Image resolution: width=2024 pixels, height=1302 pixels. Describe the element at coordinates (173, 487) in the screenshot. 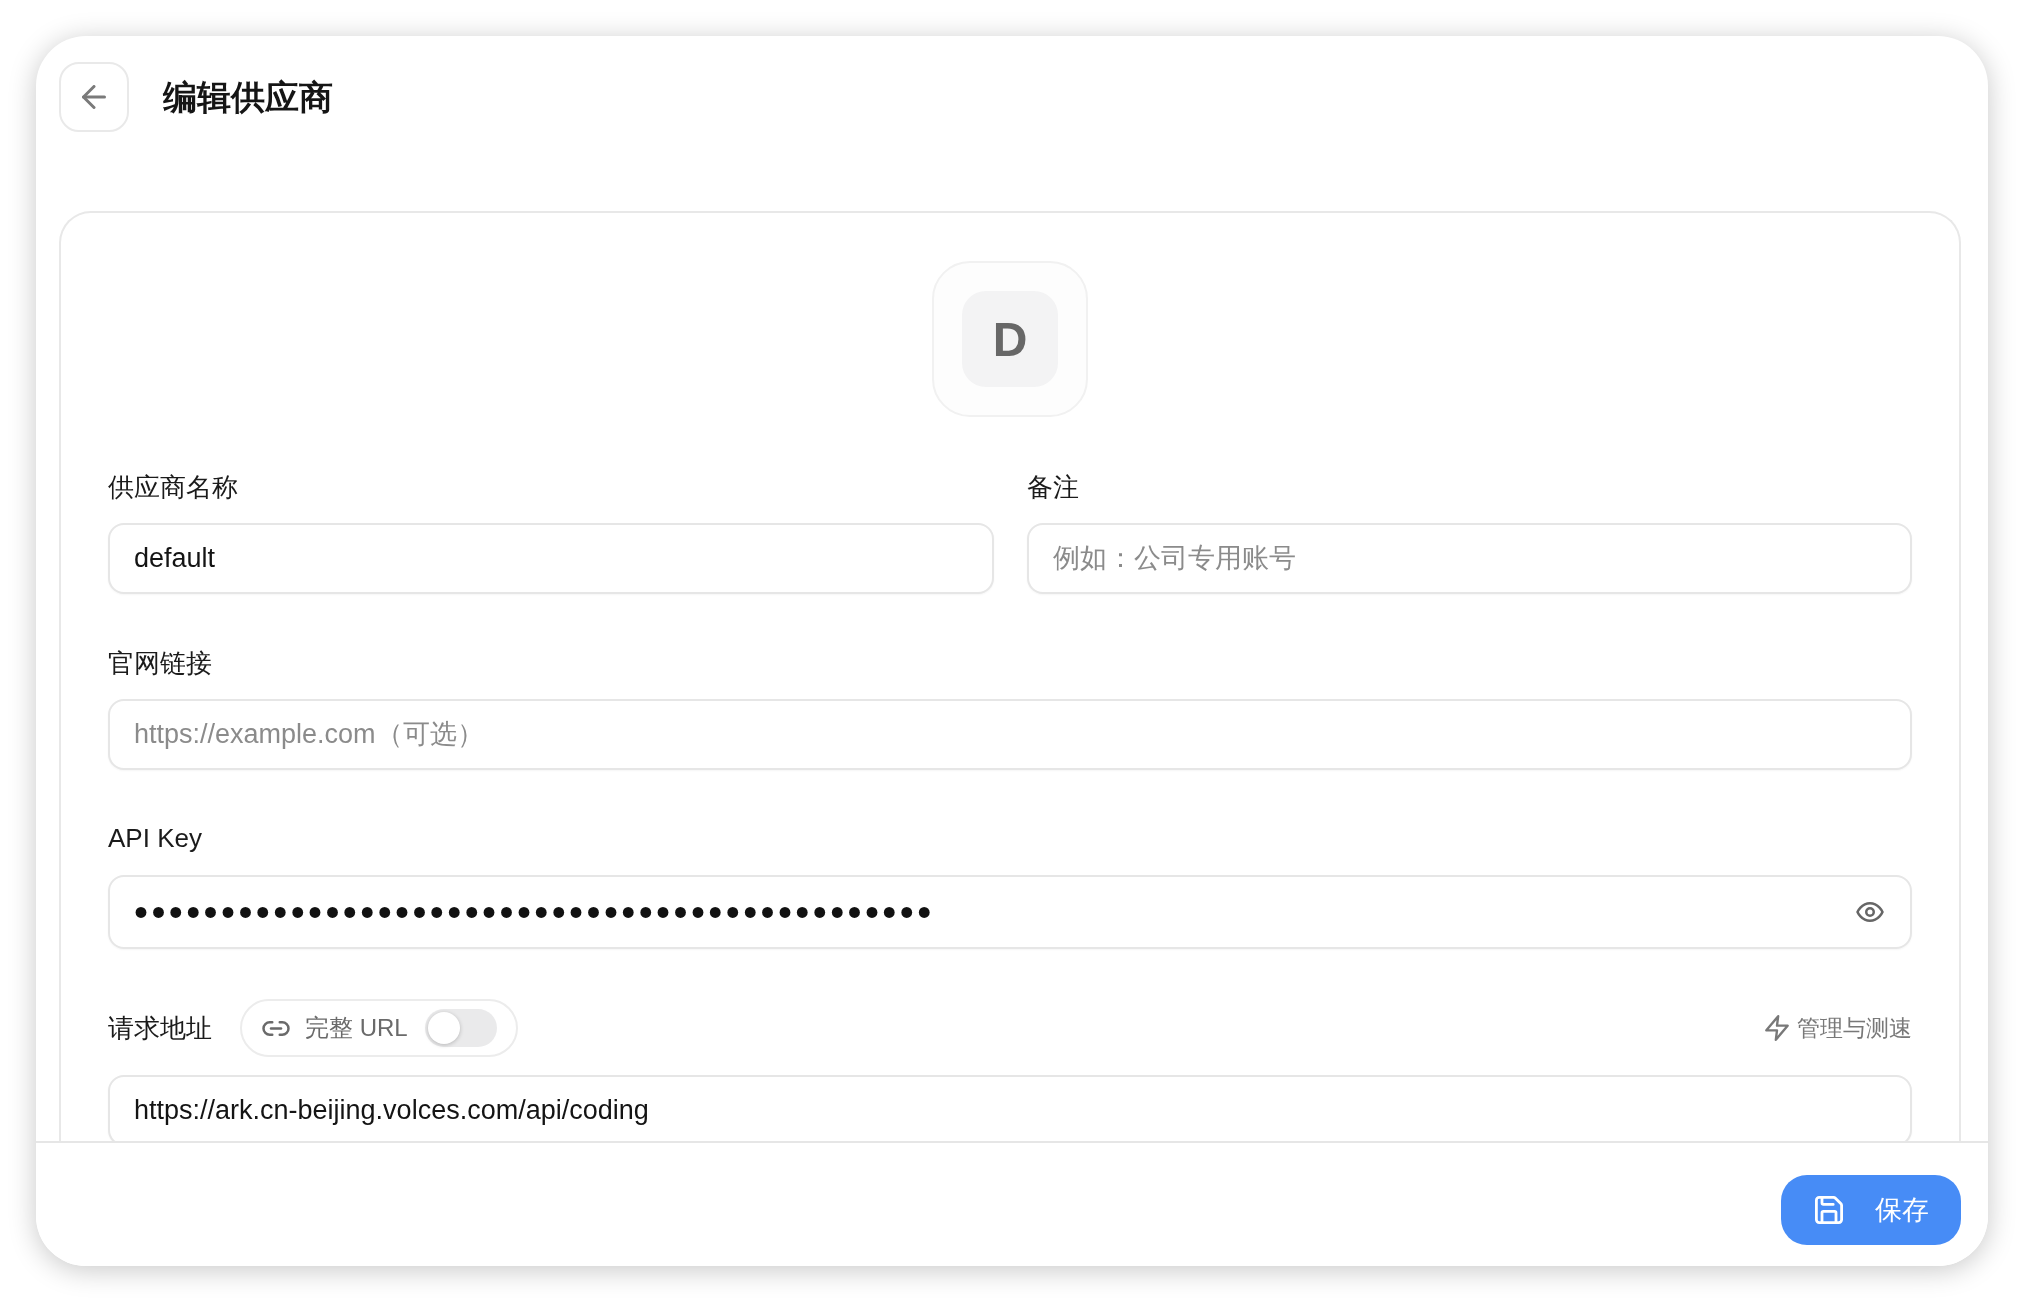

I see `field-label: 供应商名称` at that location.